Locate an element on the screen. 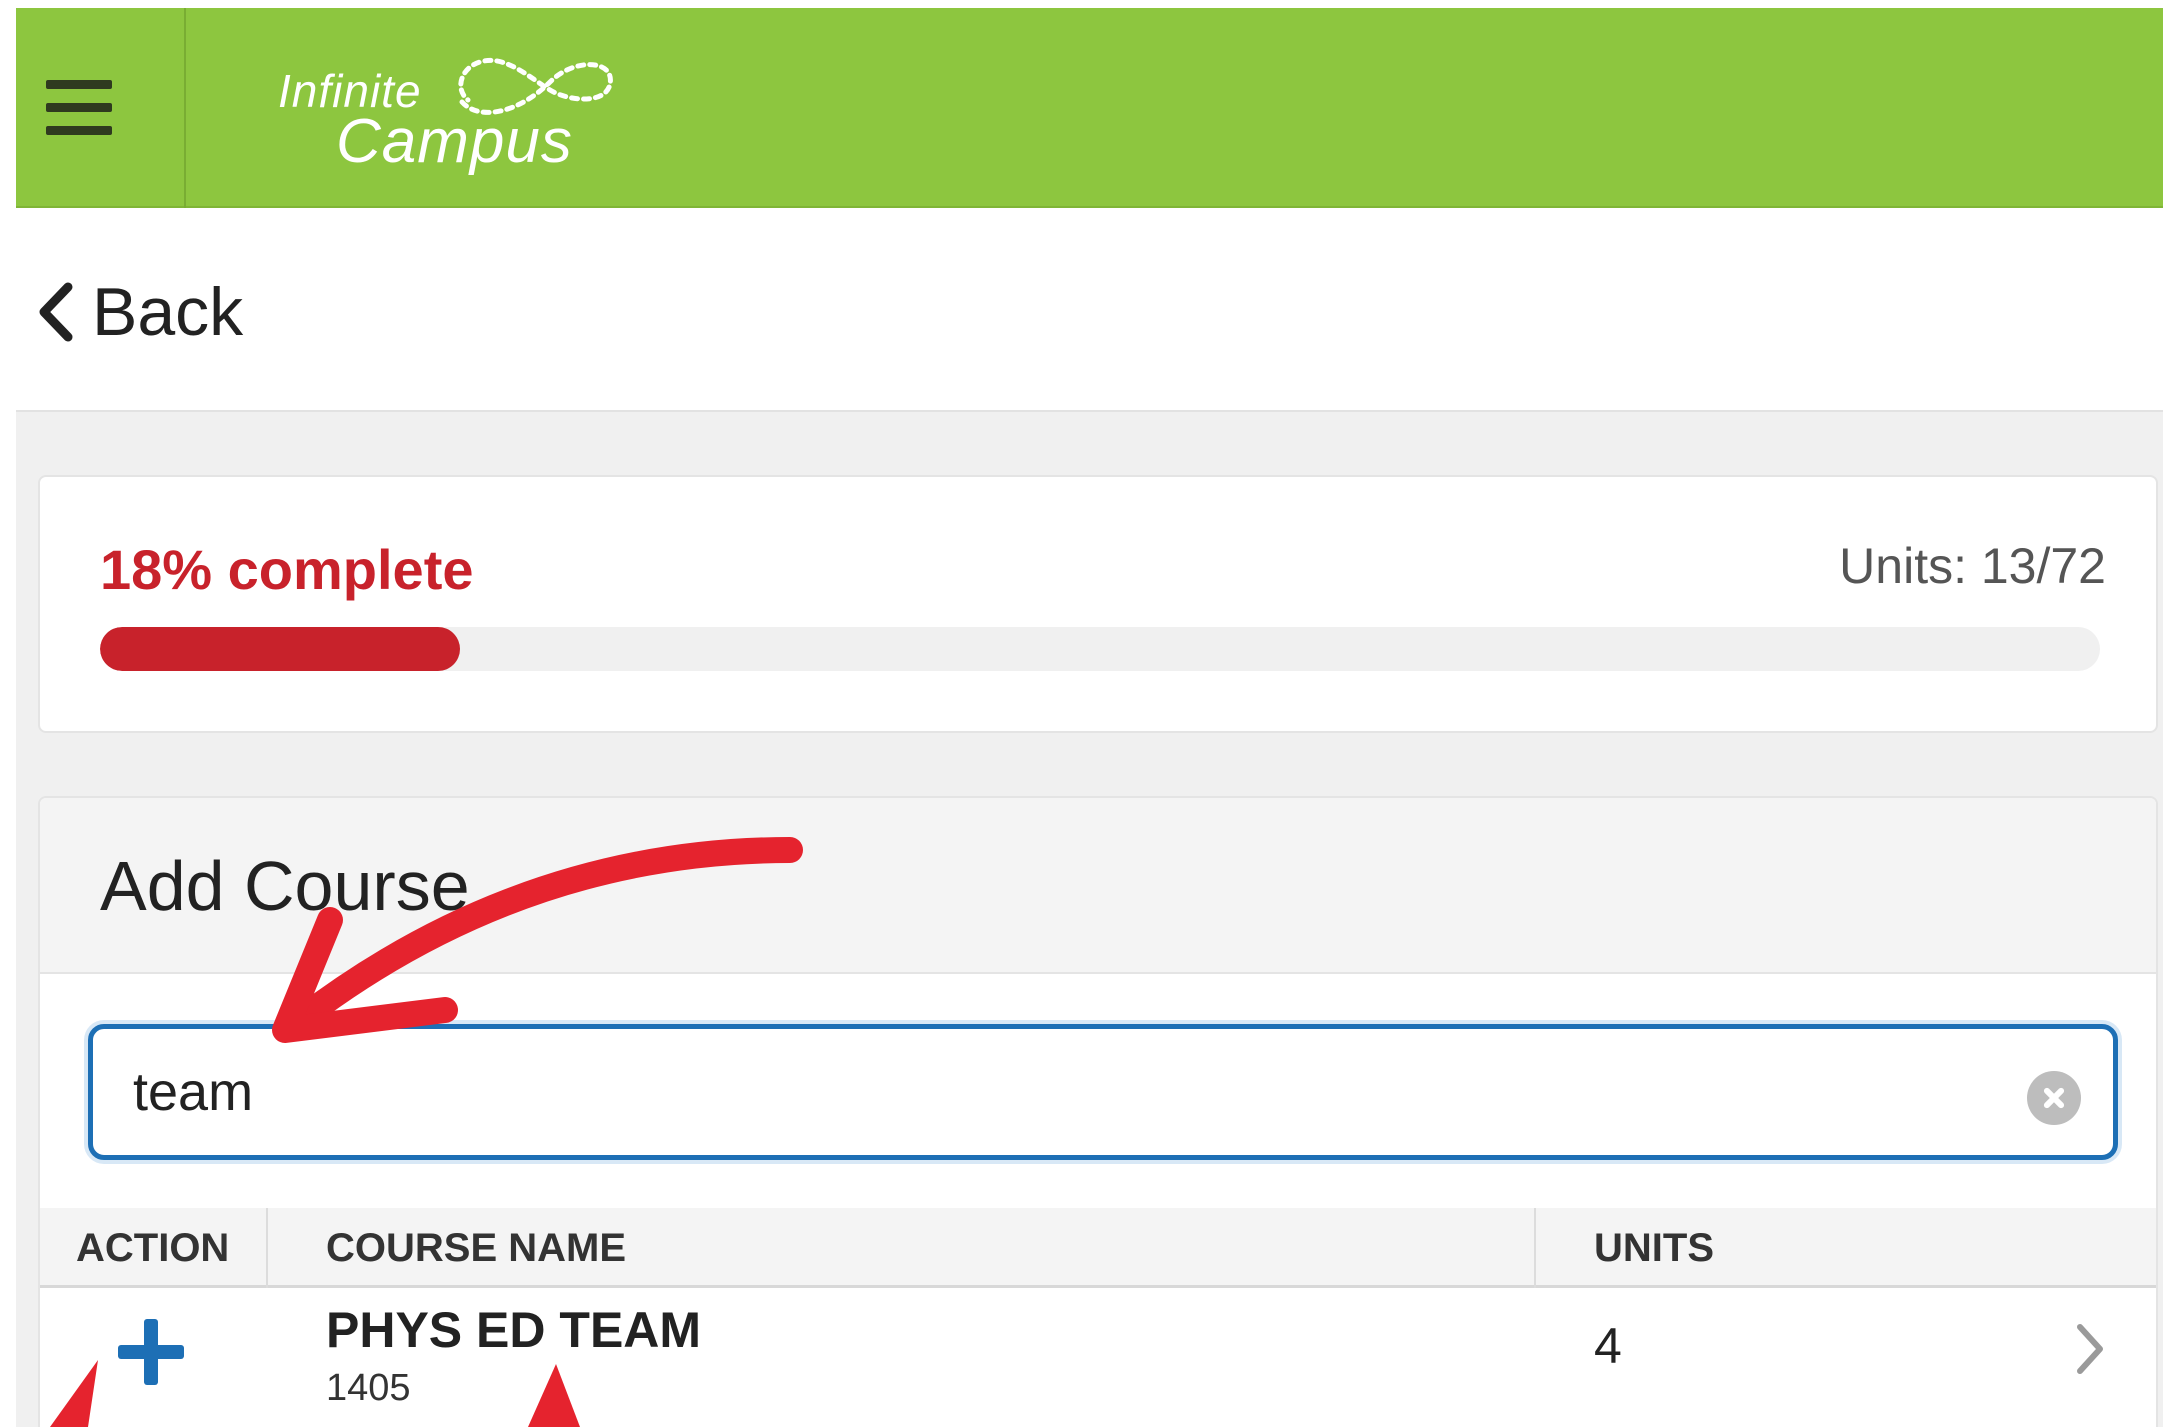  column-header-action: ACTION is located at coordinates (153, 1248).